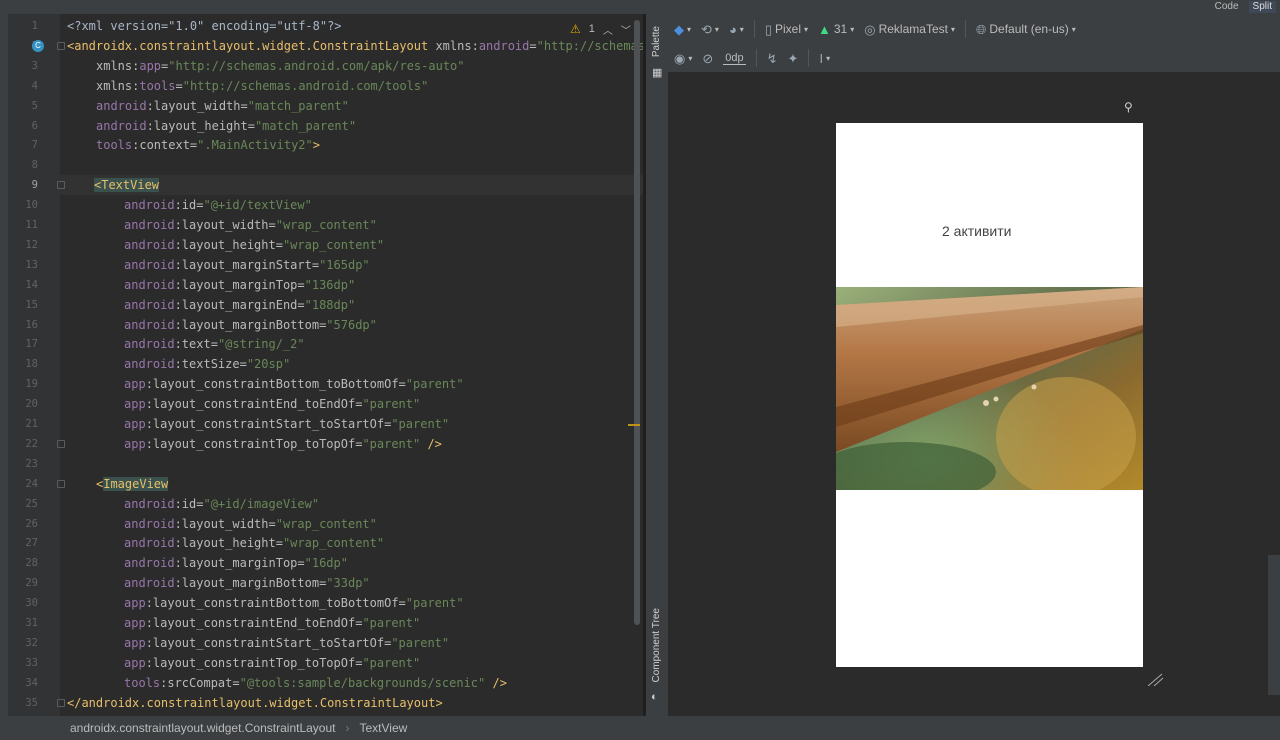  What do you see at coordinates (974, 58) in the screenshot?
I see `layout-toolbar: ◉ ▾ ⊘ 0dp ↯ ✦ I ▾` at bounding box center [974, 58].